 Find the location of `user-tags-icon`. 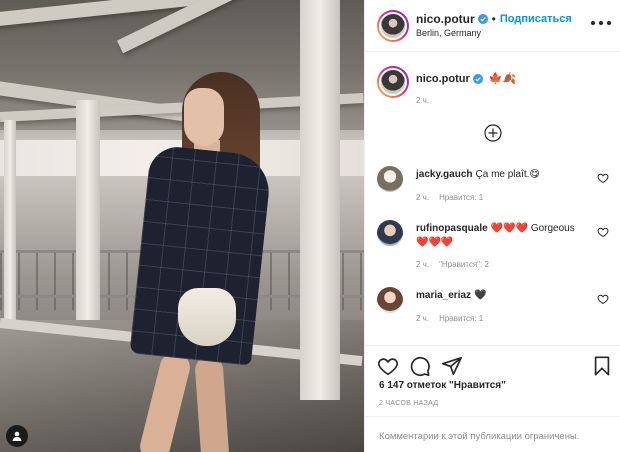

user-tags-icon is located at coordinates (17, 436).